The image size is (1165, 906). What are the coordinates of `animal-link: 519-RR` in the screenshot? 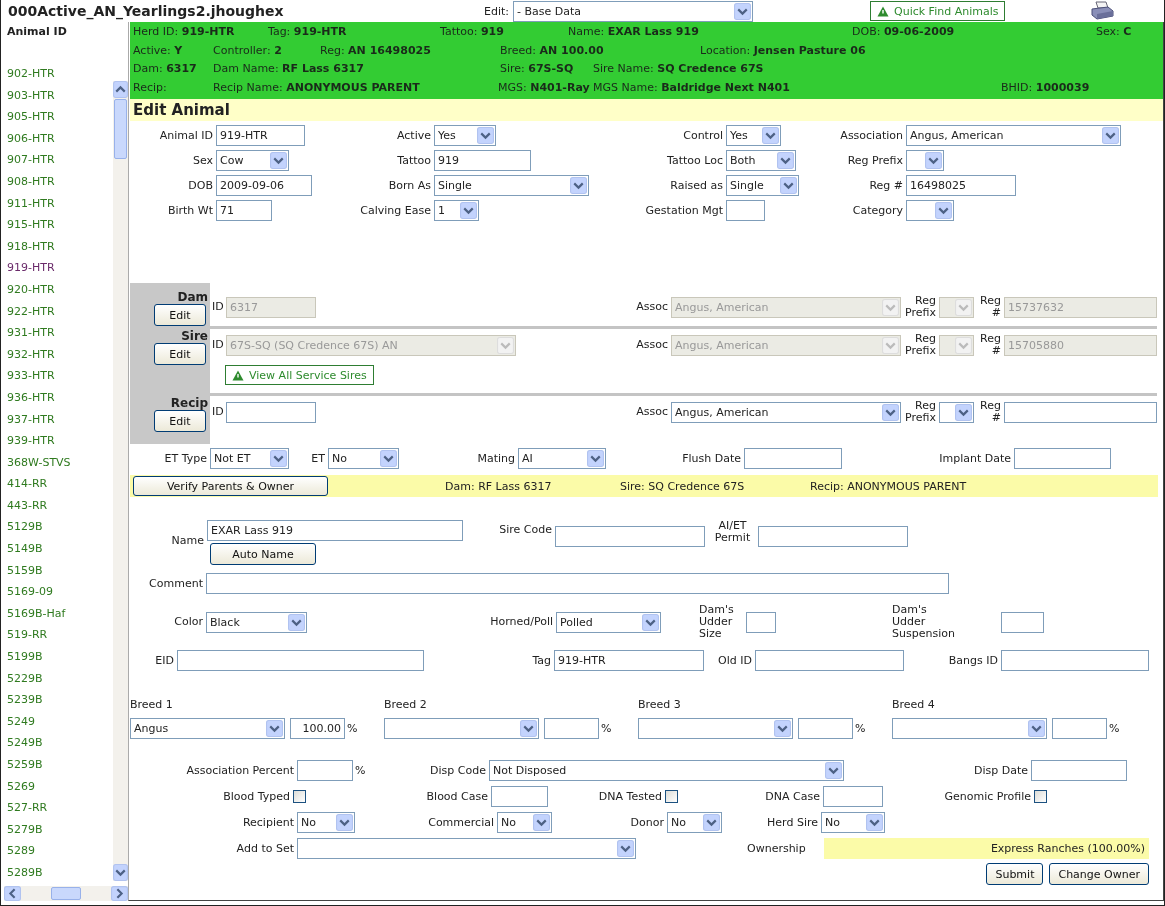 It's located at (27, 635).